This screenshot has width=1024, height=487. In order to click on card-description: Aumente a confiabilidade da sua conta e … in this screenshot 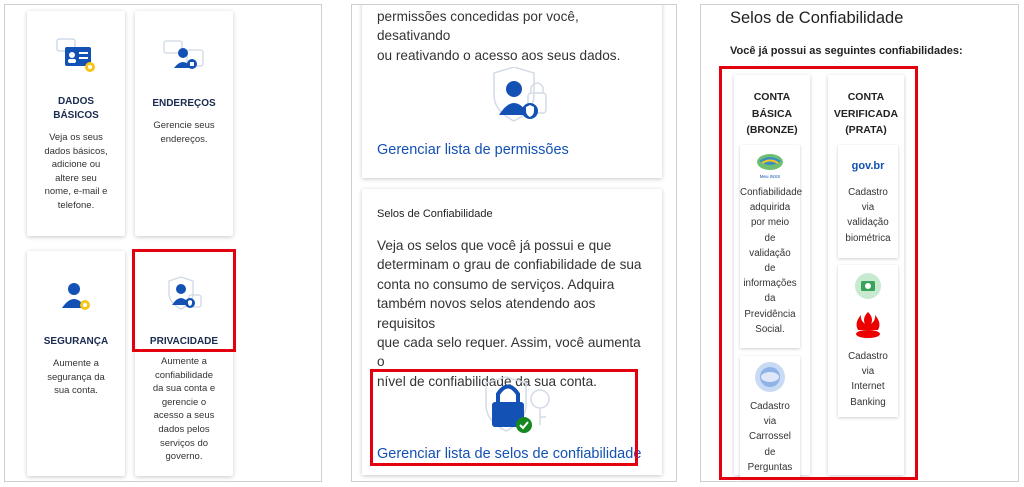, I will do `click(184, 409)`.